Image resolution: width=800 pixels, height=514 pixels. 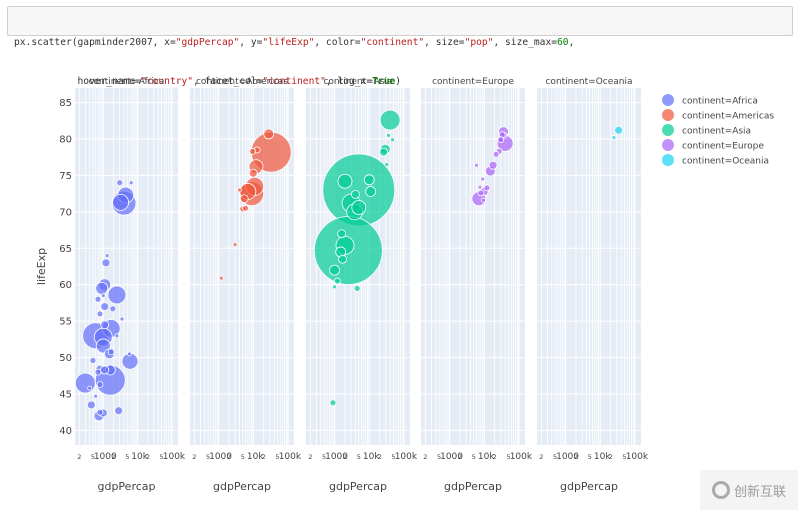 I want to click on legend-label: continent=Europe, so click(x=723, y=147).